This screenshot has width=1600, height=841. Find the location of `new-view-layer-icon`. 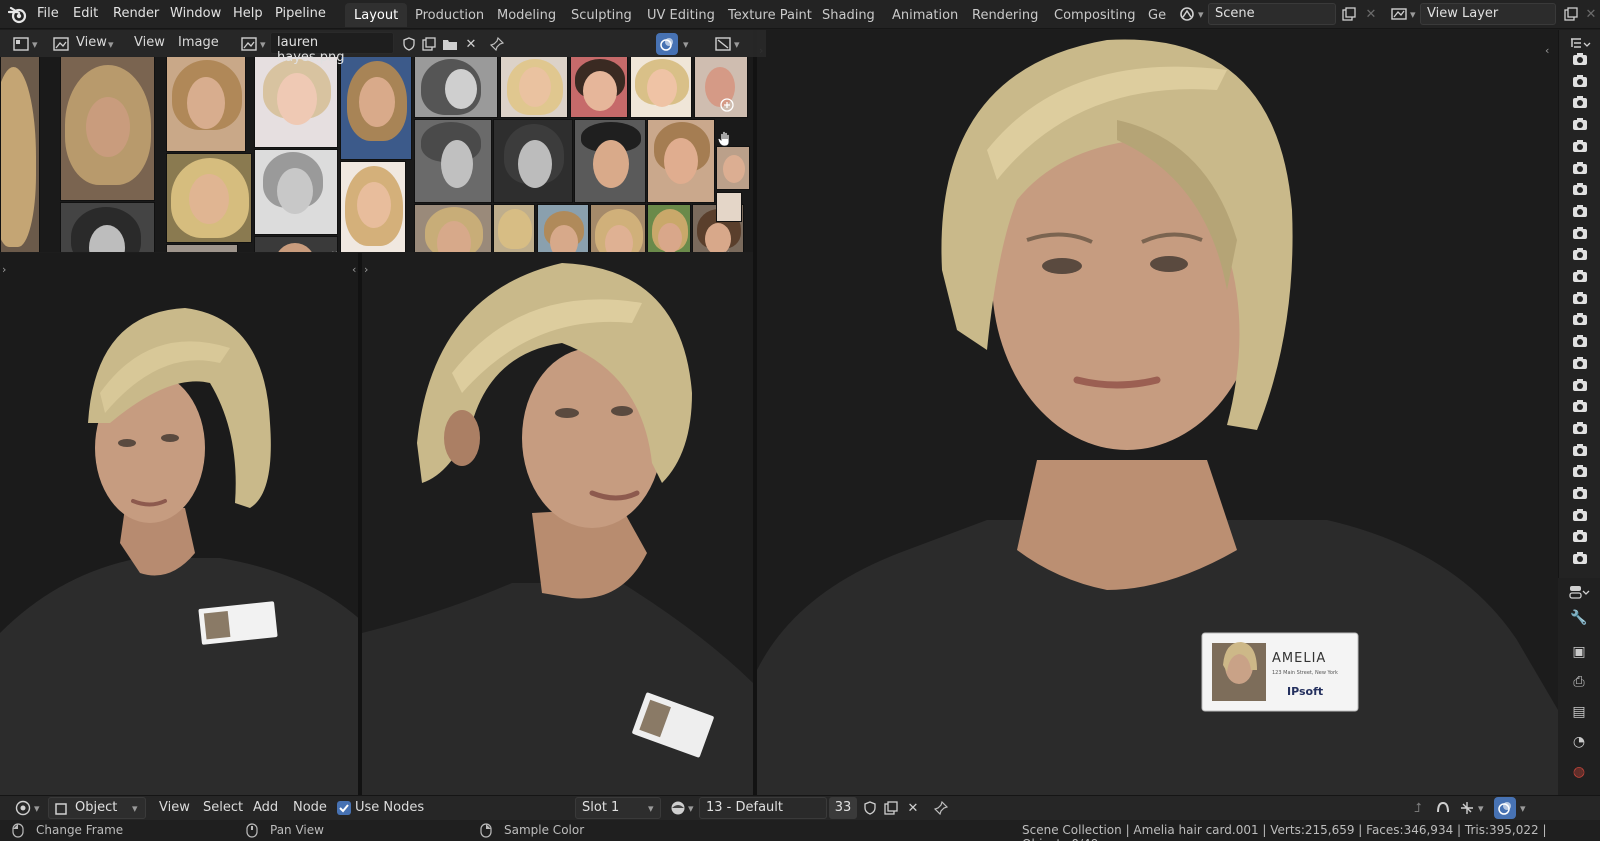

new-view-layer-icon is located at coordinates (1571, 14).